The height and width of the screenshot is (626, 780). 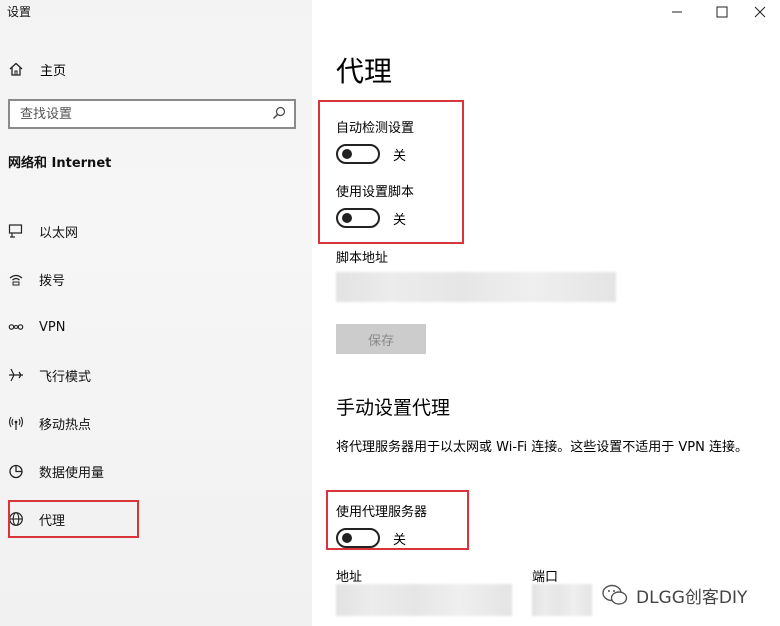 I want to click on auto-detect-label: 自动检测设置, so click(x=375, y=128).